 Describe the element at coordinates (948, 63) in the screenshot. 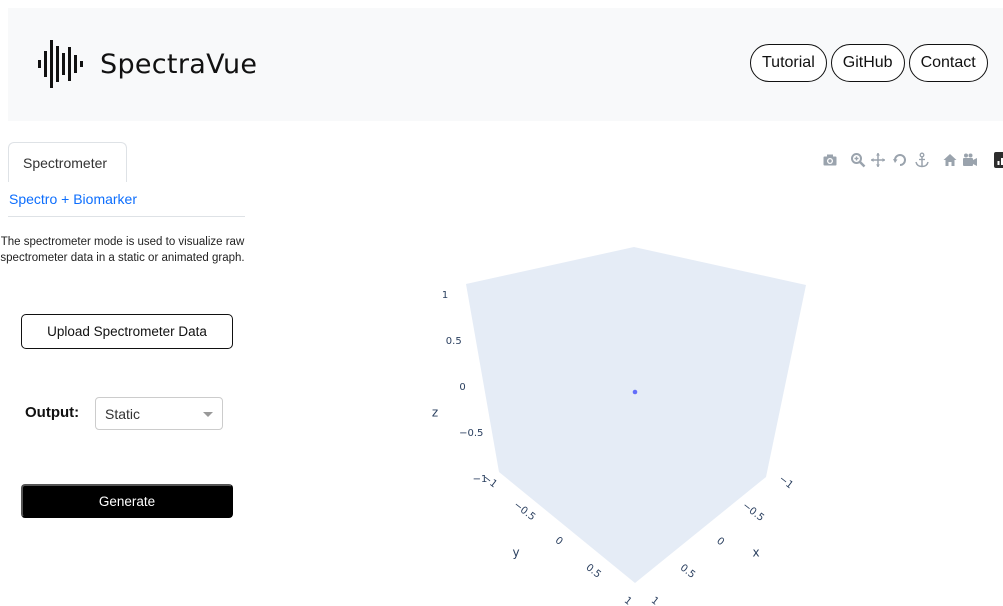

I see `contact-button: Contact` at that location.